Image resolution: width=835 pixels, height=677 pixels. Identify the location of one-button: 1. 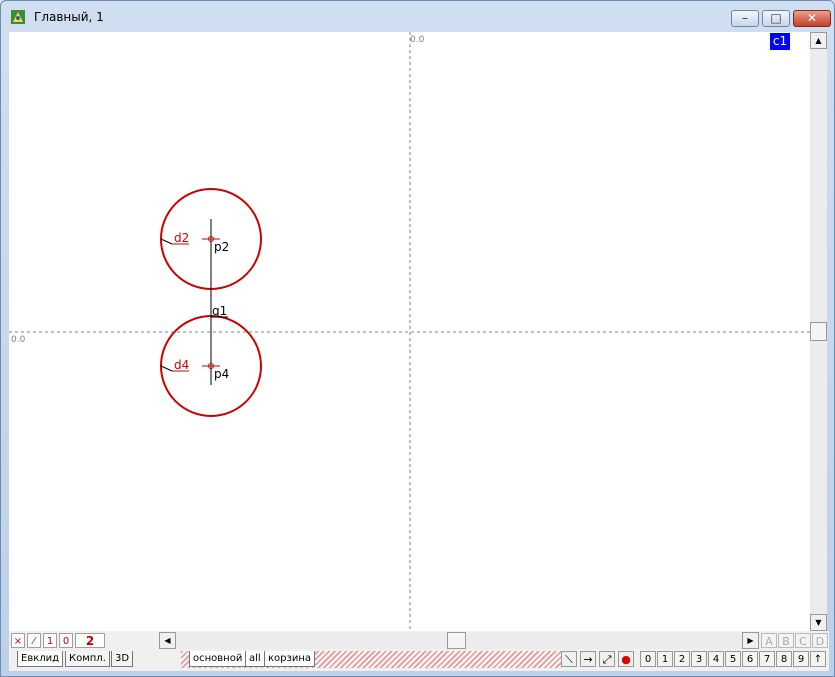
(50, 640).